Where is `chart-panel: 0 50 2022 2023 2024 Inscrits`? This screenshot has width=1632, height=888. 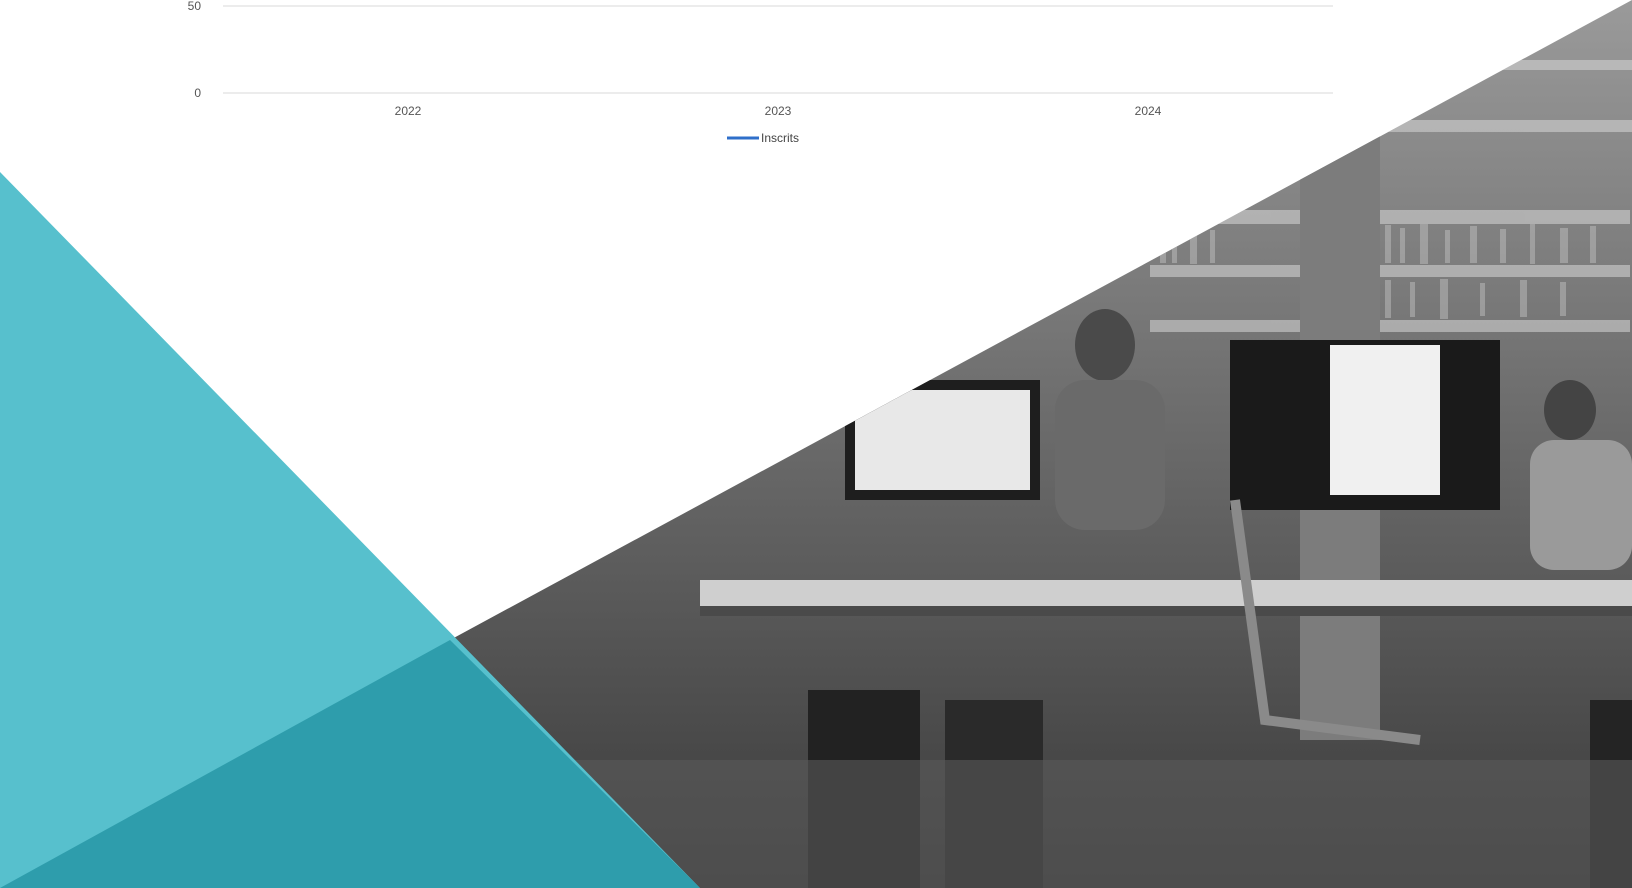 chart-panel: 0 50 2022 2023 2024 Inscrits is located at coordinates (765, 76).